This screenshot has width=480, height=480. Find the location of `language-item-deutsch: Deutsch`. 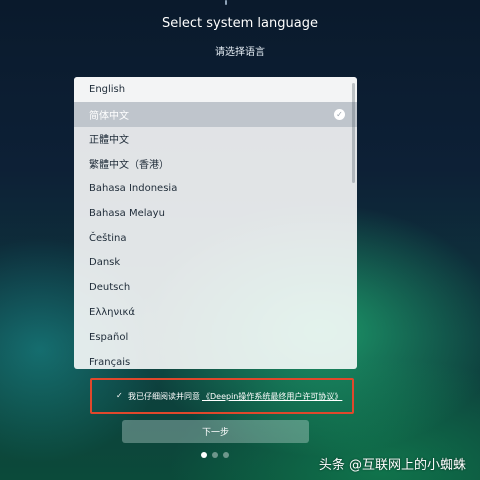

language-item-deutsch: Deutsch is located at coordinates (215, 287).